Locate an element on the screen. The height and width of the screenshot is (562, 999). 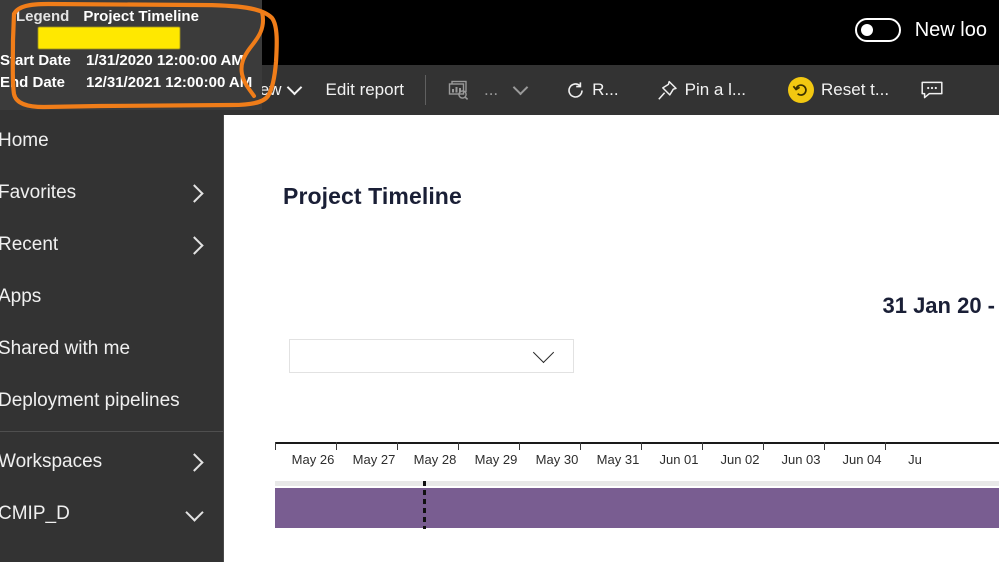
toggle-switch-icon is located at coordinates (877, 30).